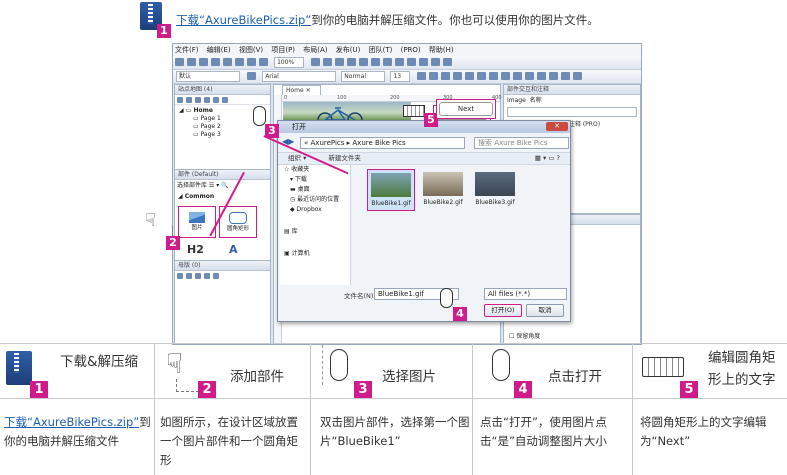 Image resolution: width=787 pixels, height=475 pixels. I want to click on distribute-icon, so click(400, 62).